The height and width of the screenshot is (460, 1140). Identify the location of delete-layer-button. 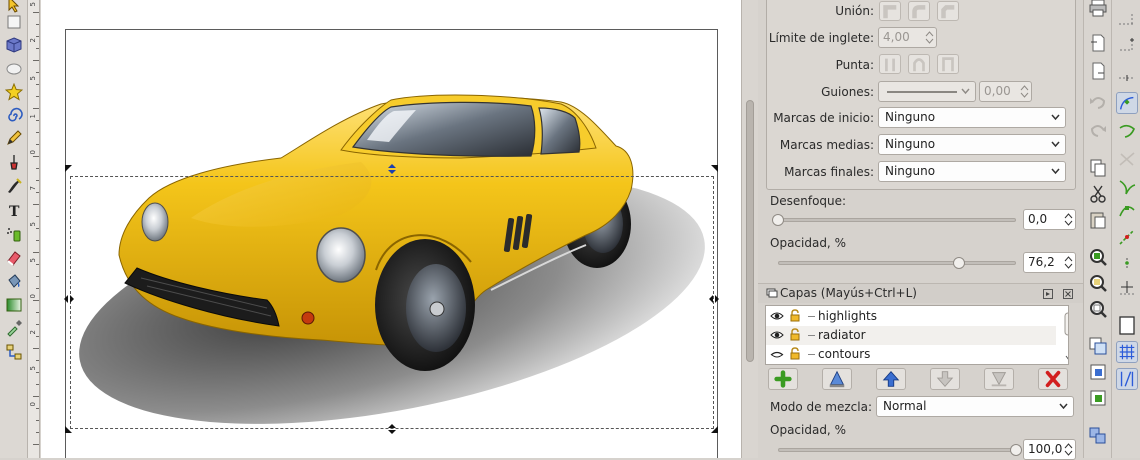
(1053, 379).